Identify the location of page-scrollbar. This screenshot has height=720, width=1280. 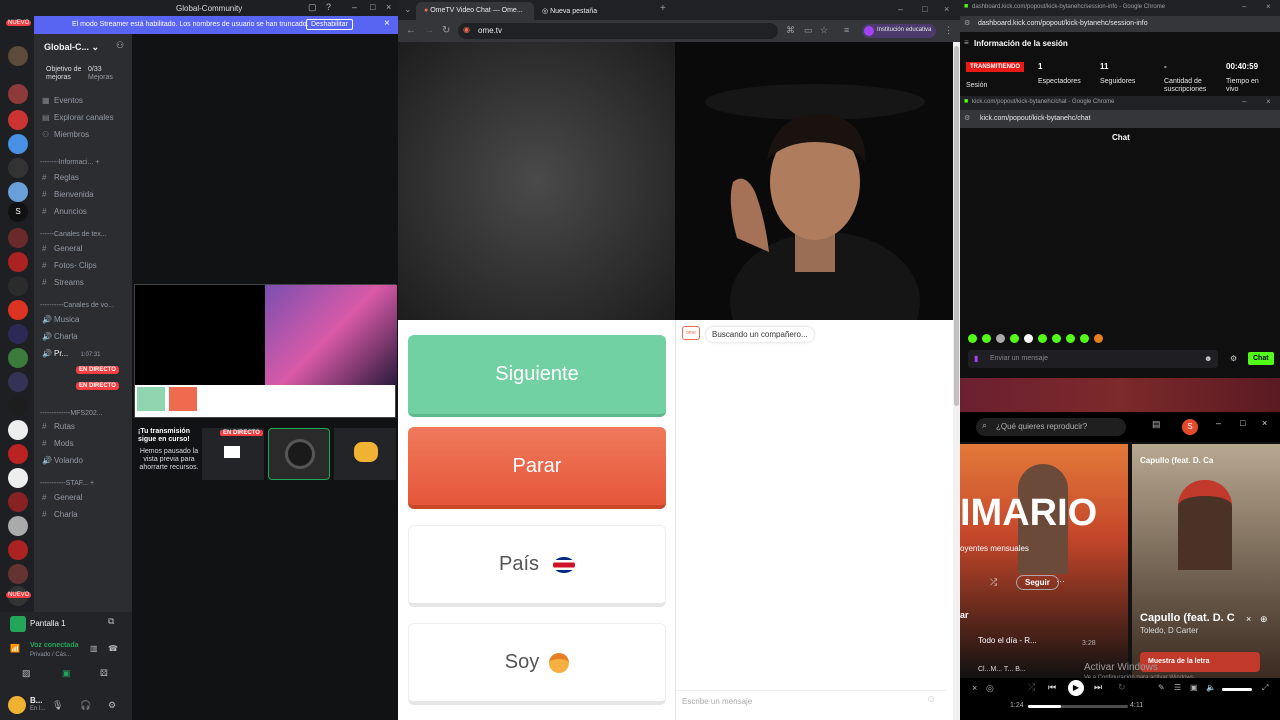
(956, 381).